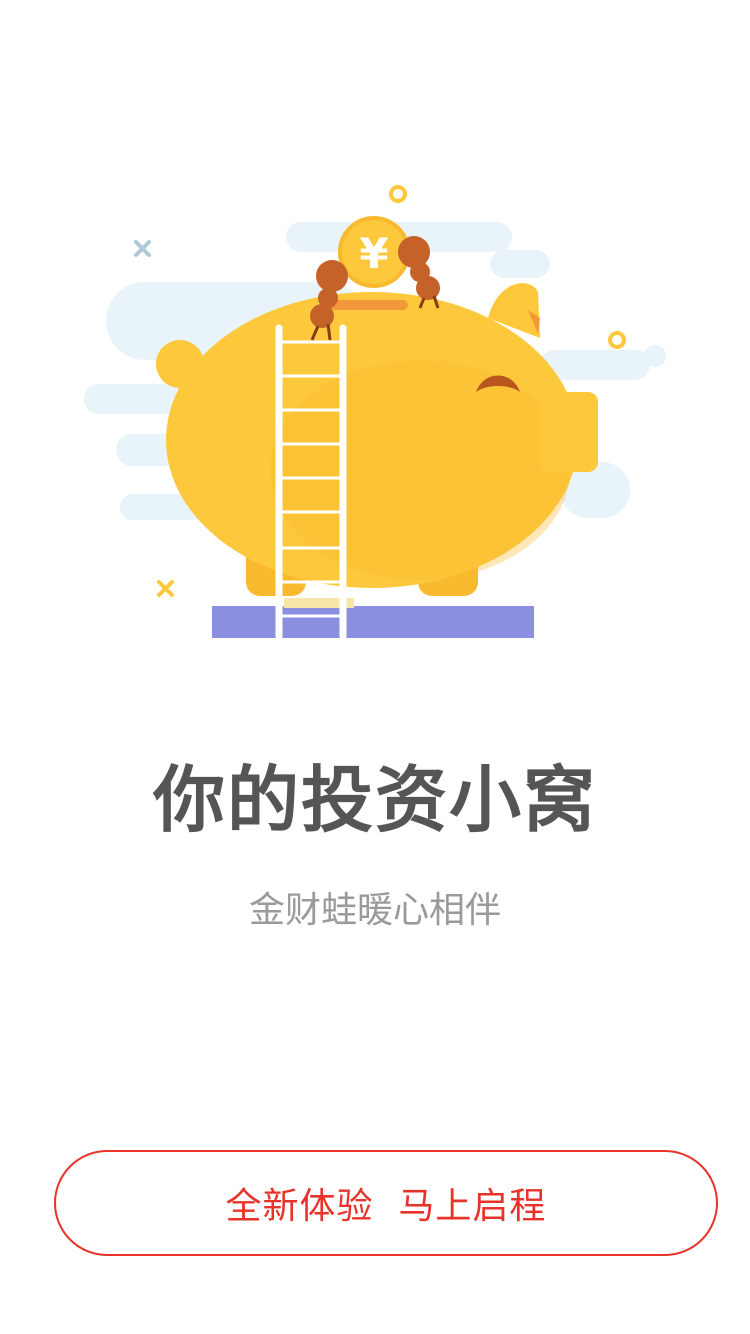  I want to click on page-title: 你的投资小窝, so click(374, 800).